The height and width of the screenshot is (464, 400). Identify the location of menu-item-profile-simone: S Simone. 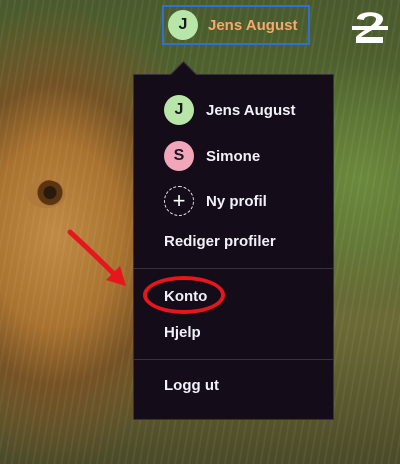
(212, 156).